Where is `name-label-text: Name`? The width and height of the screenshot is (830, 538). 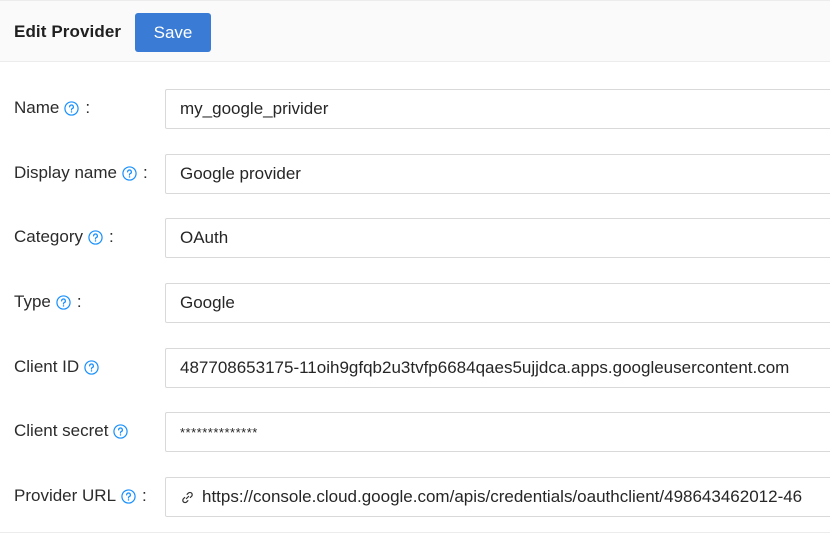 name-label-text: Name is located at coordinates (37, 107).